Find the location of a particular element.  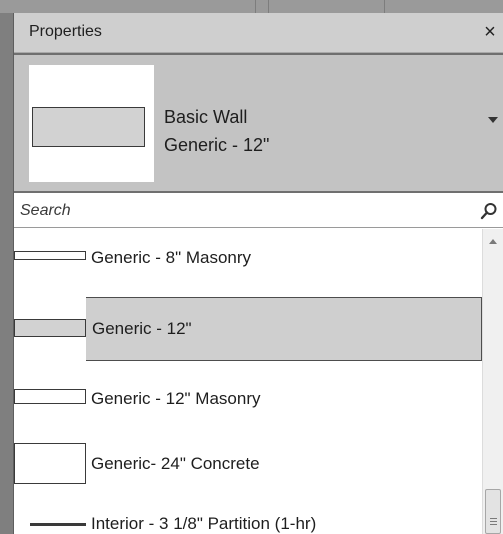

palette-title: Properties is located at coordinates (65, 31).